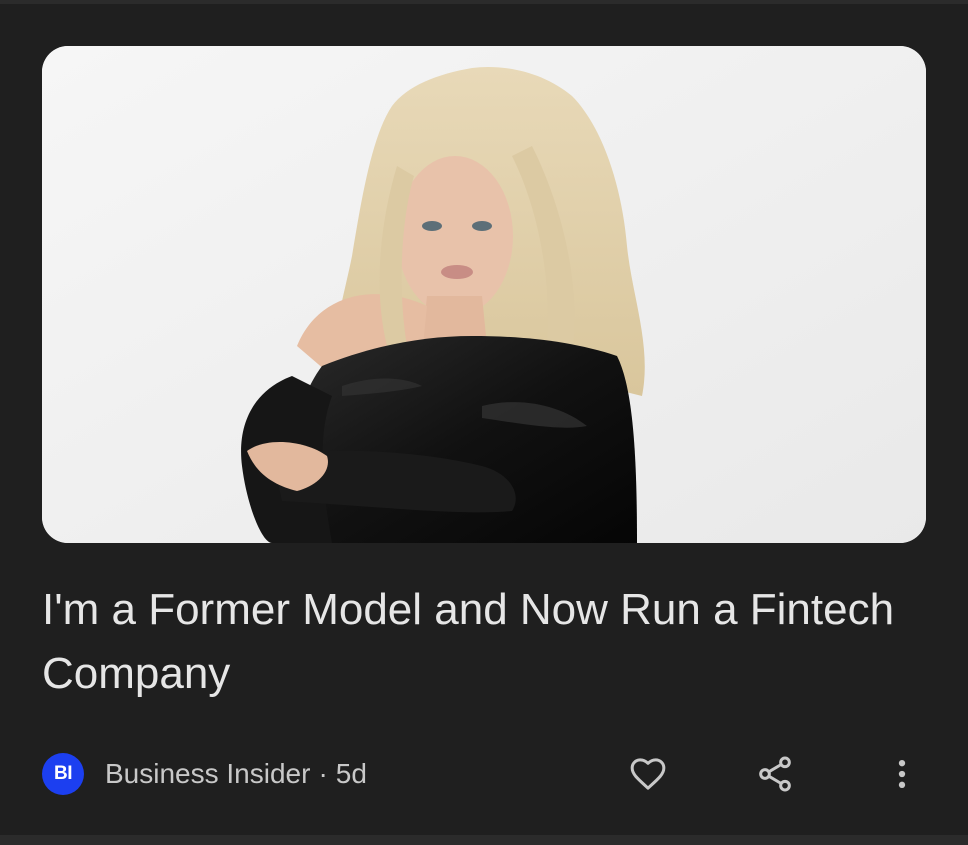 This screenshot has height=845, width=968. Describe the element at coordinates (484, 2) in the screenshot. I see `top-divider` at that location.